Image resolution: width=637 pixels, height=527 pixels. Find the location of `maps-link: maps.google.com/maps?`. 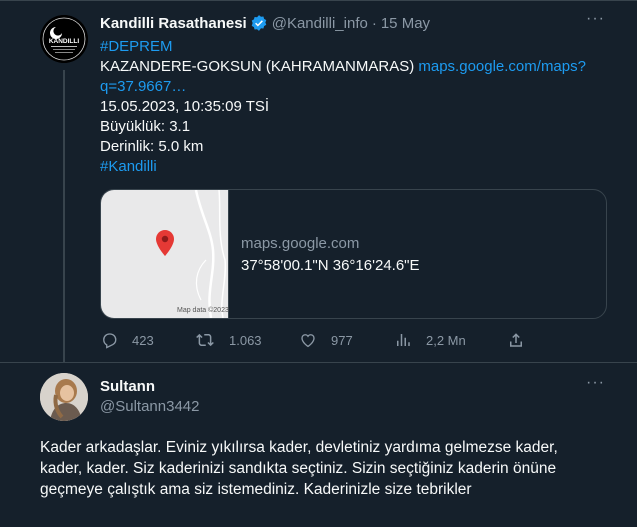

maps-link: maps.google.com/maps? is located at coordinates (502, 66).